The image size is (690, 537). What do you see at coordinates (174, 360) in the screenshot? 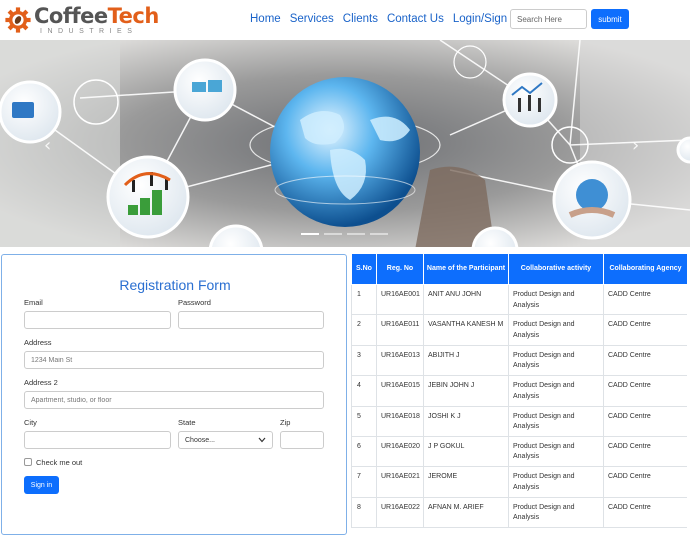
I see `address-field` at bounding box center [174, 360].